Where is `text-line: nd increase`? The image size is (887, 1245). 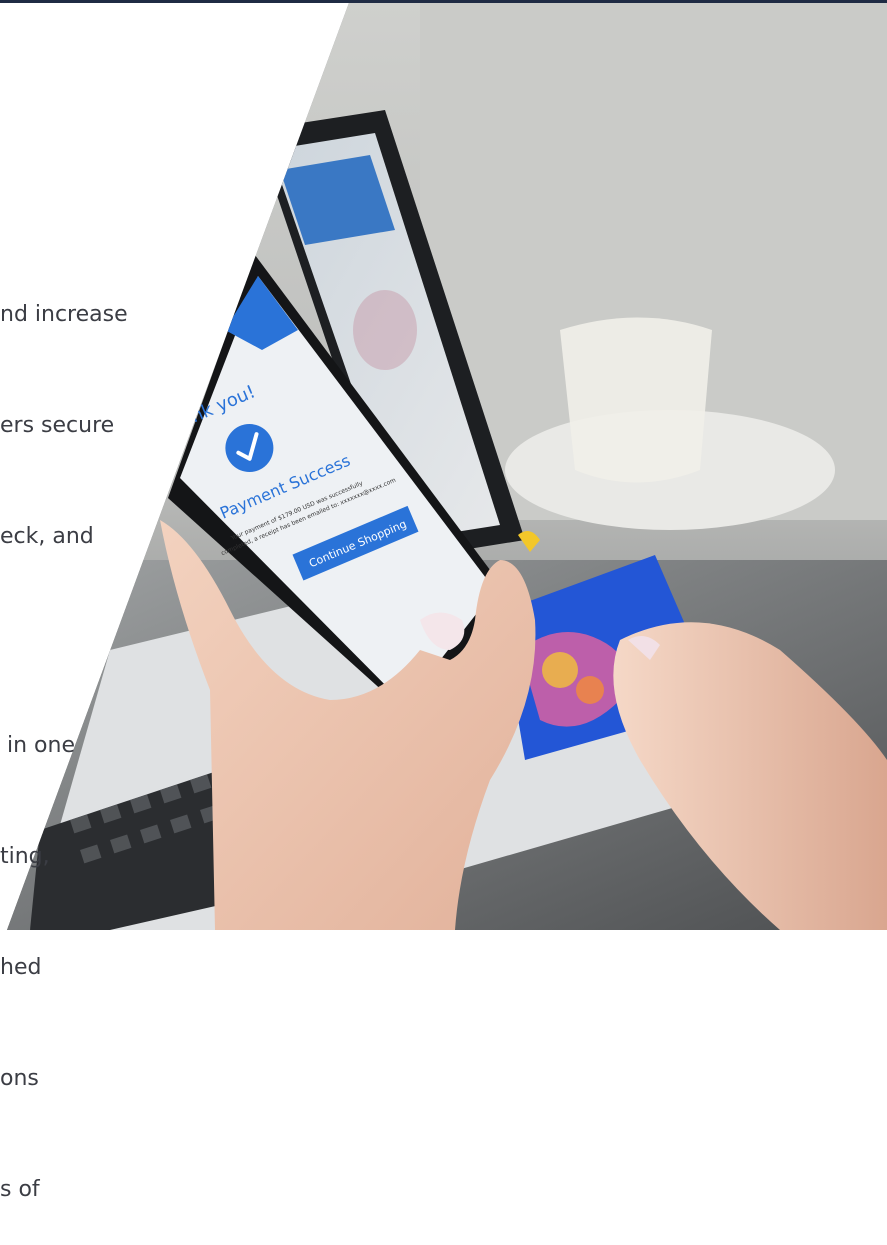 text-line: nd increase is located at coordinates (64, 314).